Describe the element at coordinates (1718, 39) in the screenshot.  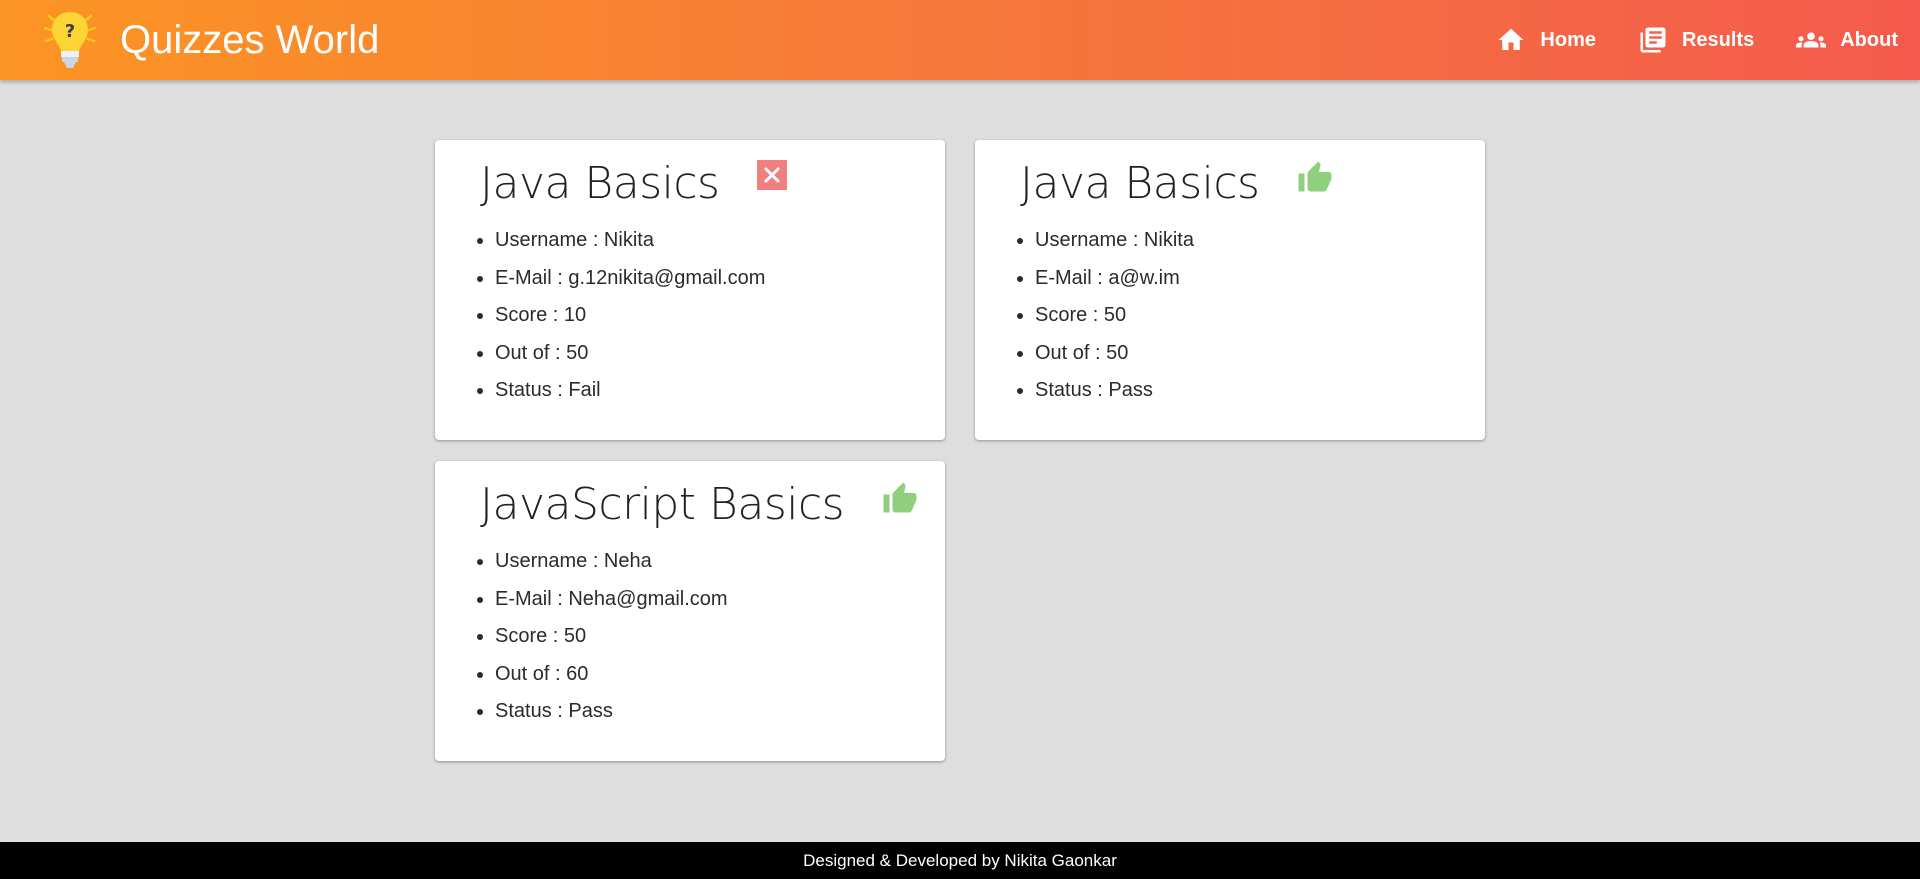
I see `nav-results-label: Results` at that location.